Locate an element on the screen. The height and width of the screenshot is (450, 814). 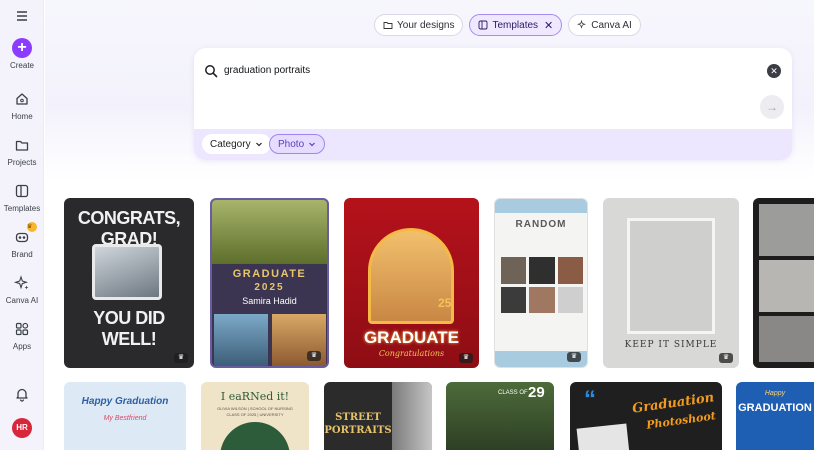
template-title: STREET is located at coordinates (358, 417).